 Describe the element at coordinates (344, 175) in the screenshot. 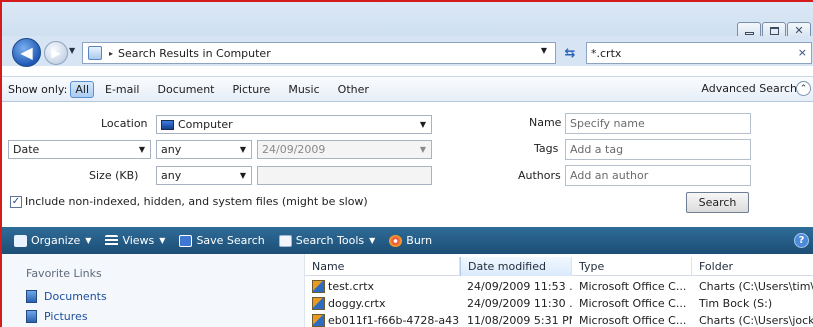

I see `size-value-input` at that location.